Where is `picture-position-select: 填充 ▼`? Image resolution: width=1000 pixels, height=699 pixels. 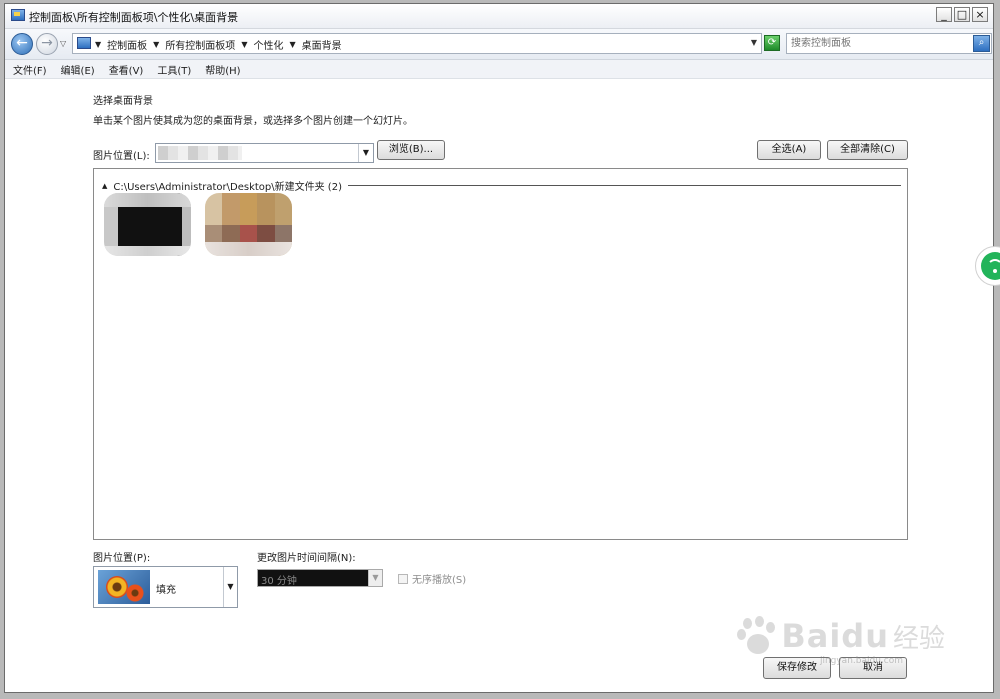
picture-position-select: 填充 ▼ is located at coordinates (165, 587).